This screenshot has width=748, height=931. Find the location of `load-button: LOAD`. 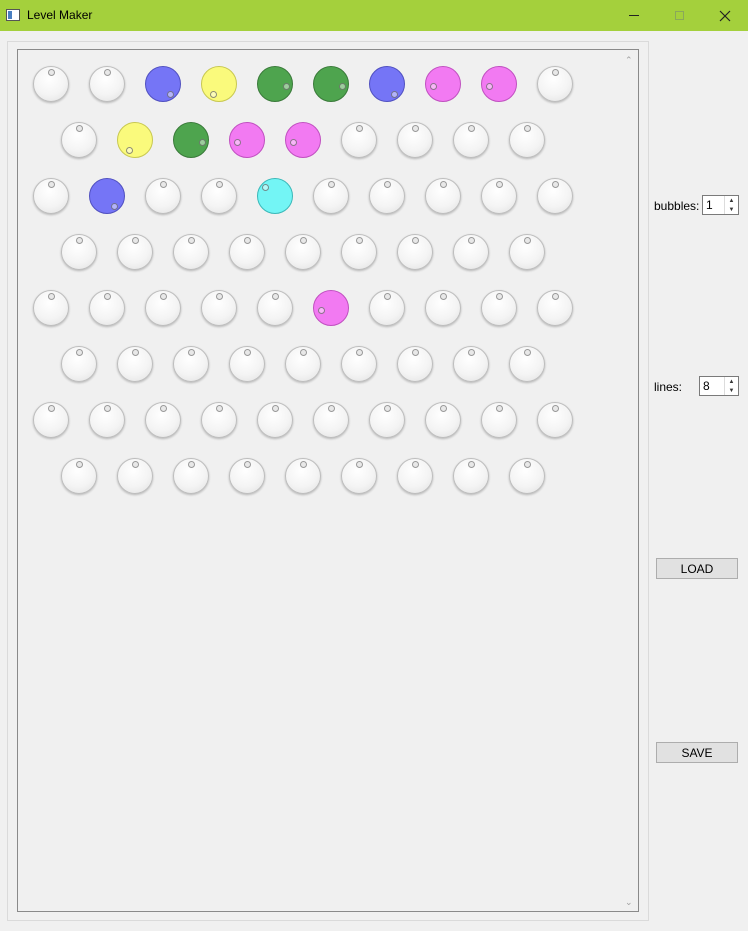

load-button: LOAD is located at coordinates (697, 568).